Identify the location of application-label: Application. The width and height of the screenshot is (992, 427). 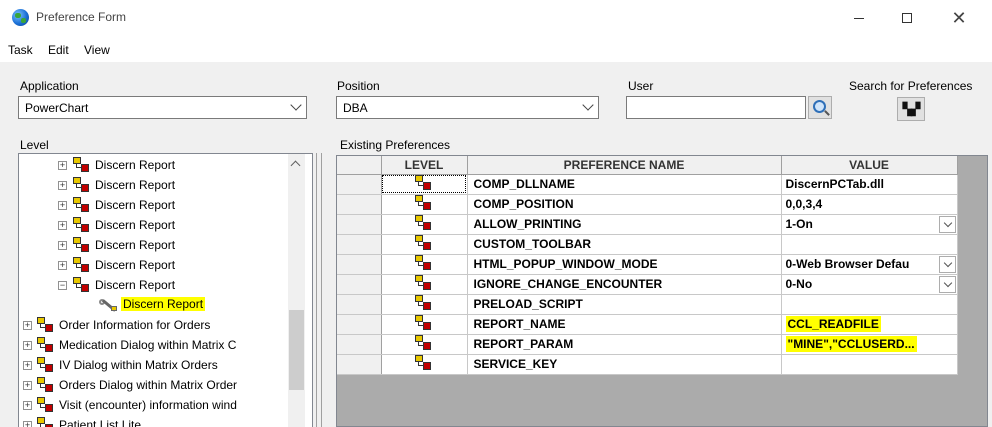
(49, 86).